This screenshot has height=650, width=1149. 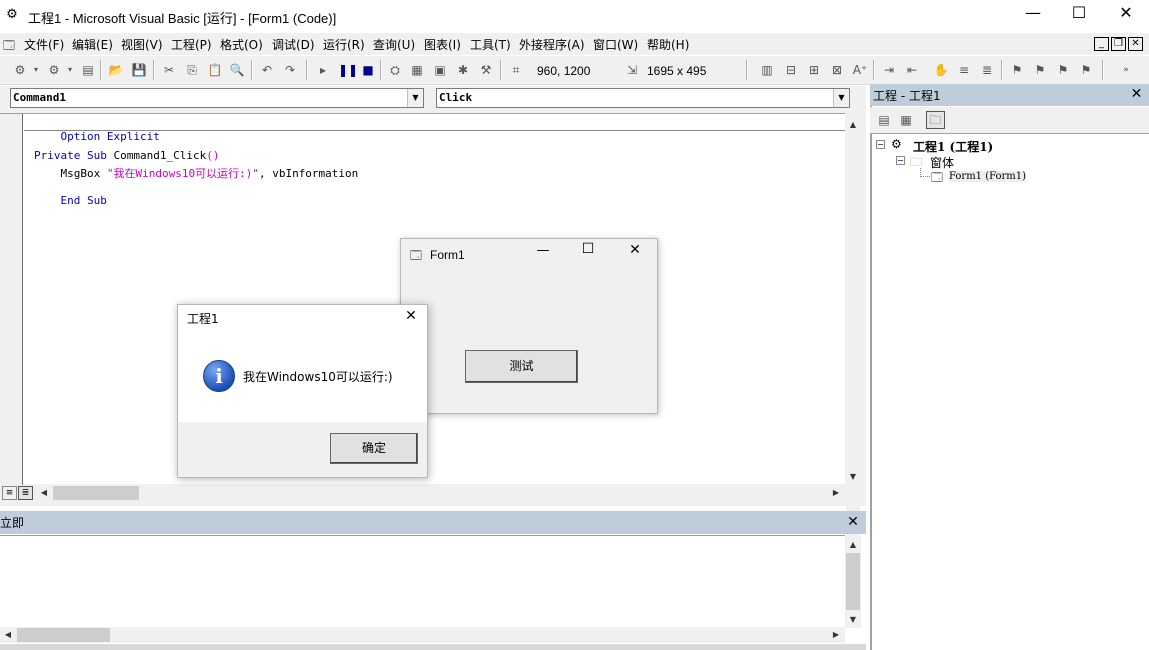 I want to click on immediate-horizontal-scrollbar: ◀ ▶, so click(x=422, y=635).